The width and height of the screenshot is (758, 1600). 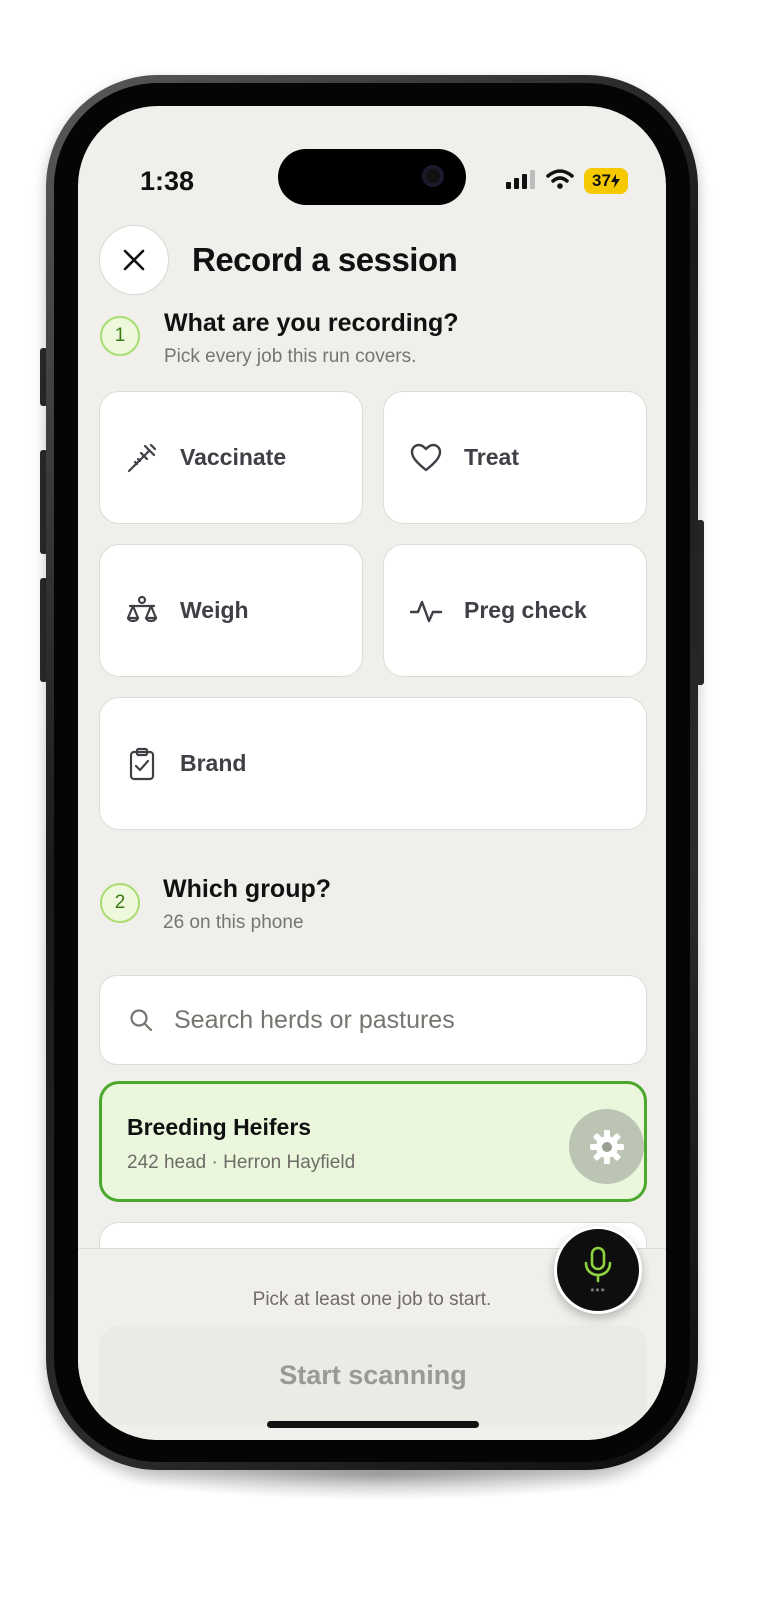 I want to click on syringe-icon, so click(x=142, y=458).